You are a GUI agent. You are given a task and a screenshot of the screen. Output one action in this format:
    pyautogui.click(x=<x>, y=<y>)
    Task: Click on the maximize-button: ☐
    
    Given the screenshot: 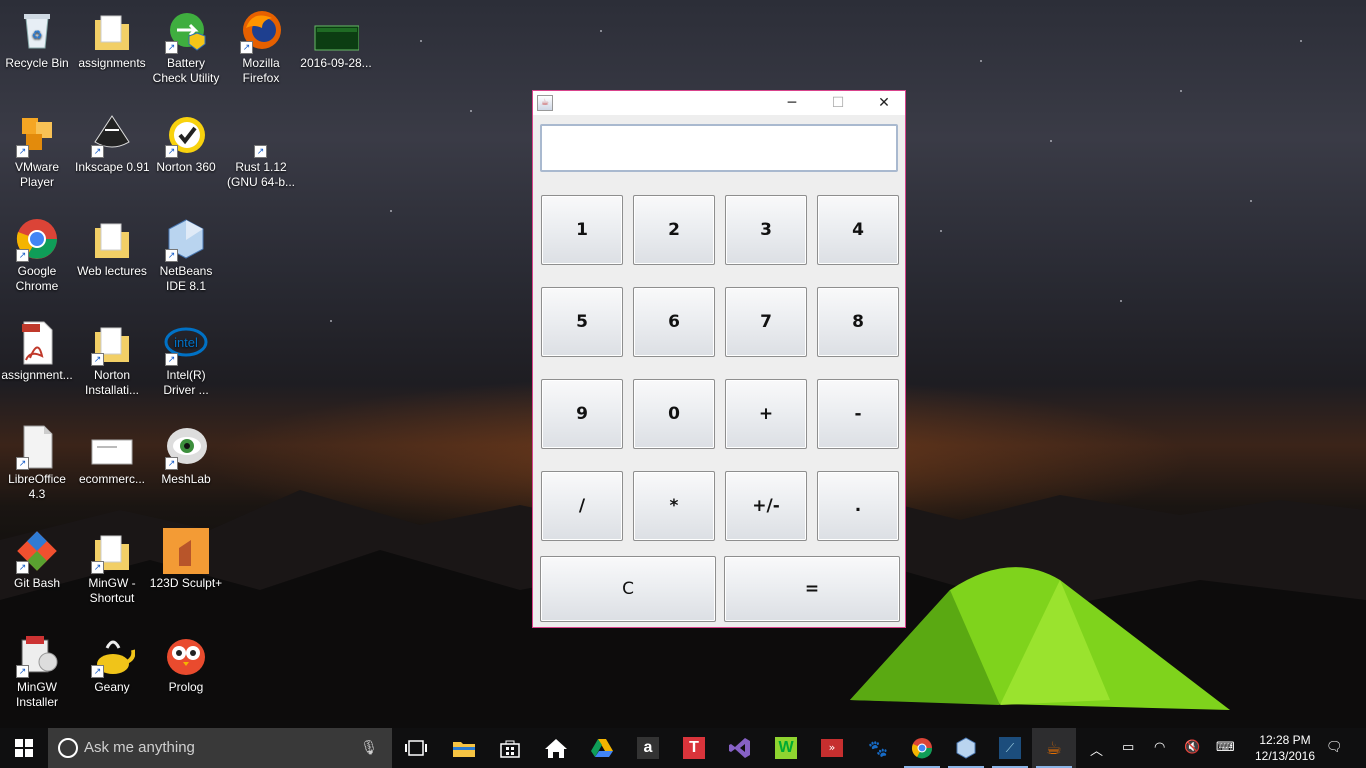 What is the action you would take?
    pyautogui.click(x=838, y=103)
    